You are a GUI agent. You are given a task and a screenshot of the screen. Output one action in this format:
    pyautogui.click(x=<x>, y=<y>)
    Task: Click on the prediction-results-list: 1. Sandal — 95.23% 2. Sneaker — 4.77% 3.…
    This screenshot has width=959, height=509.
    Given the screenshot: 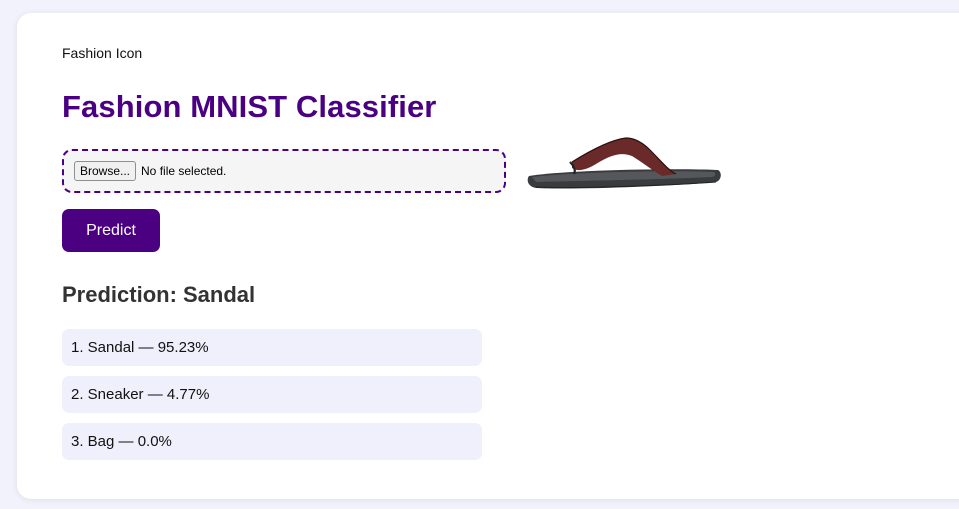 What is the action you would take?
    pyautogui.click(x=272, y=399)
    